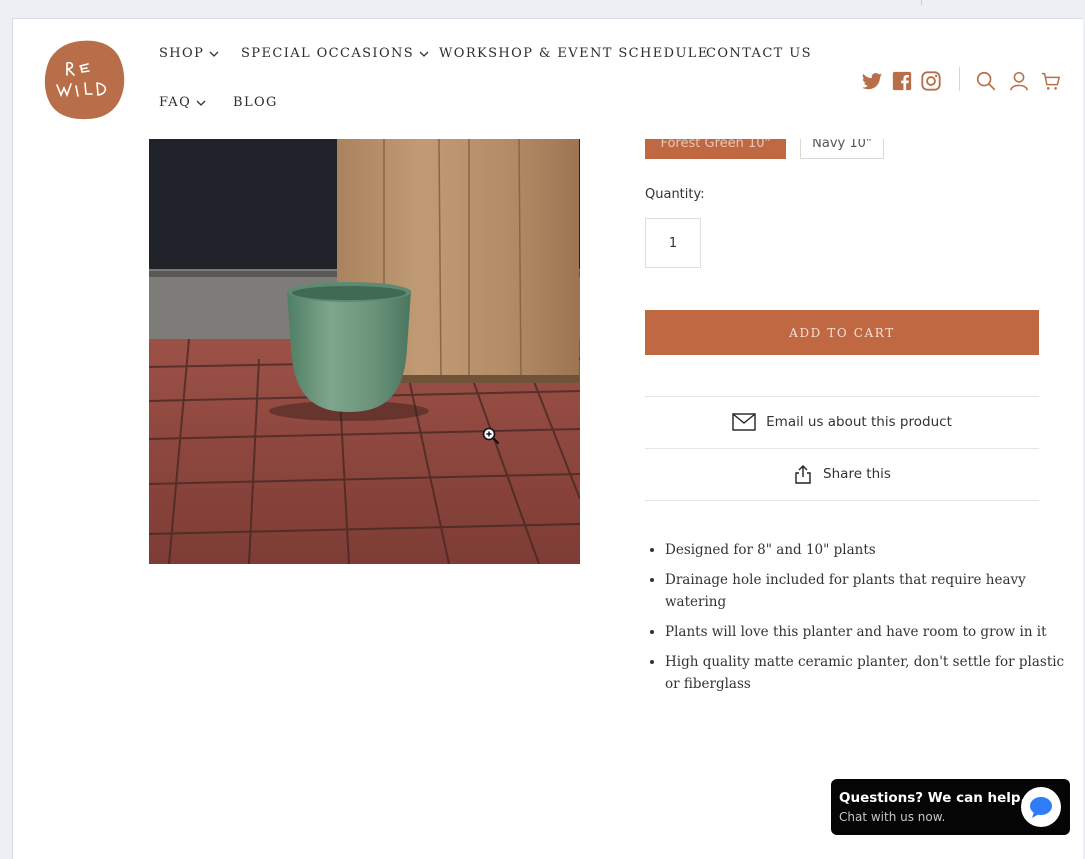  What do you see at coordinates (84, 80) in the screenshot?
I see `rewild-logo` at bounding box center [84, 80].